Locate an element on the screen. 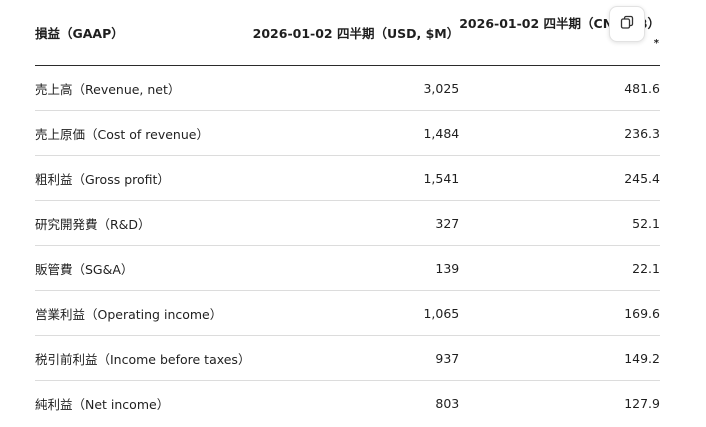 This screenshot has width=706, height=427. row-cny-value: 127.9 is located at coordinates (642, 403).